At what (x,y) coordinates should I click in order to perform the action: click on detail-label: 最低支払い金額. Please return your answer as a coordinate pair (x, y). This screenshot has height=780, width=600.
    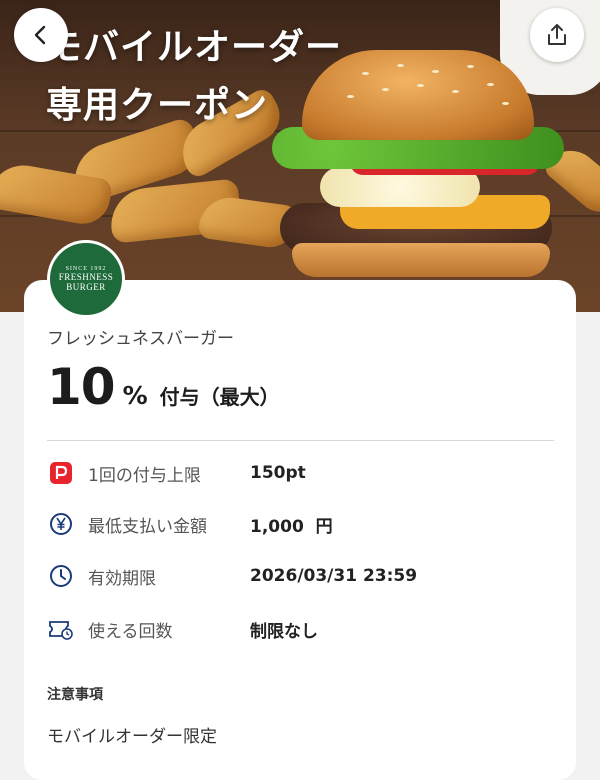
    Looking at the image, I should click on (147, 526).